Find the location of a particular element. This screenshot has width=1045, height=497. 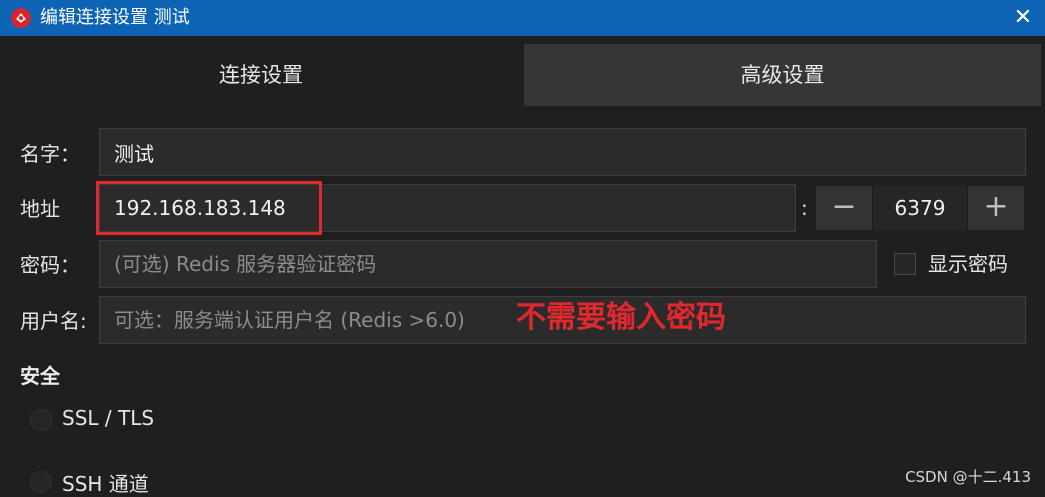

watermark: CSDN @十二.413 is located at coordinates (968, 477).